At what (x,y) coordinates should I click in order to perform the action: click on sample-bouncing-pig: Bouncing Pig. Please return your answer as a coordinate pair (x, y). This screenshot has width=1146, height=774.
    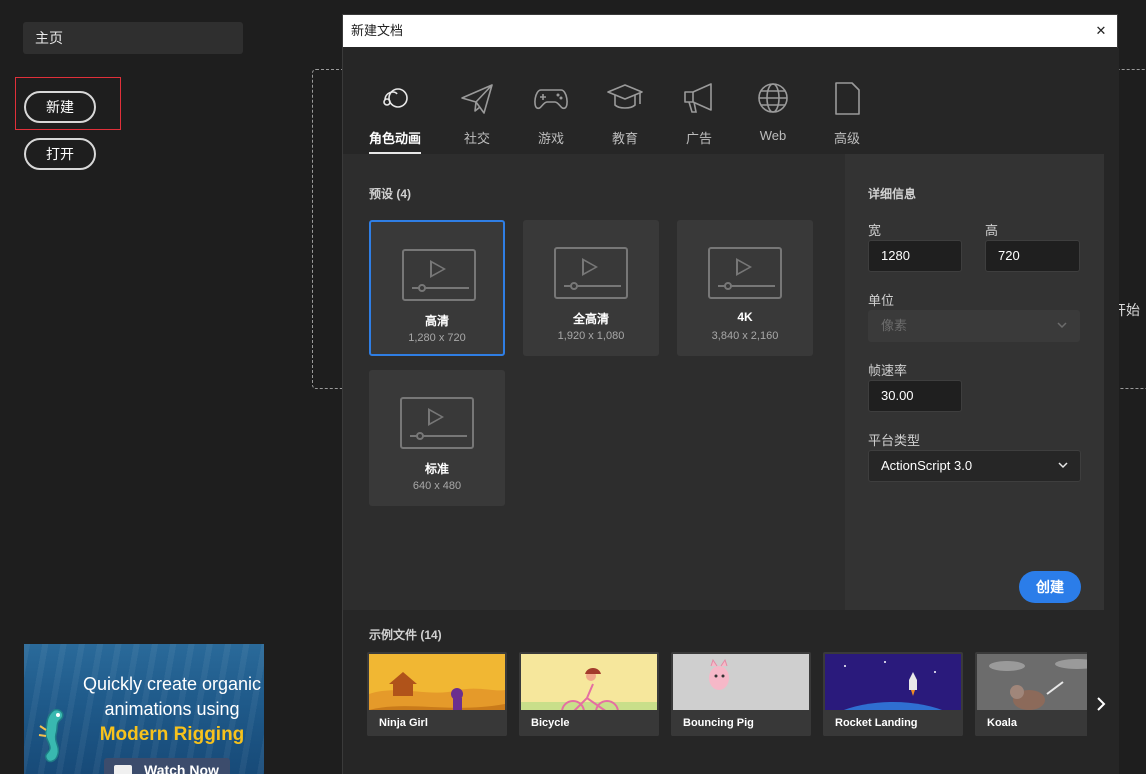
    Looking at the image, I should click on (741, 694).